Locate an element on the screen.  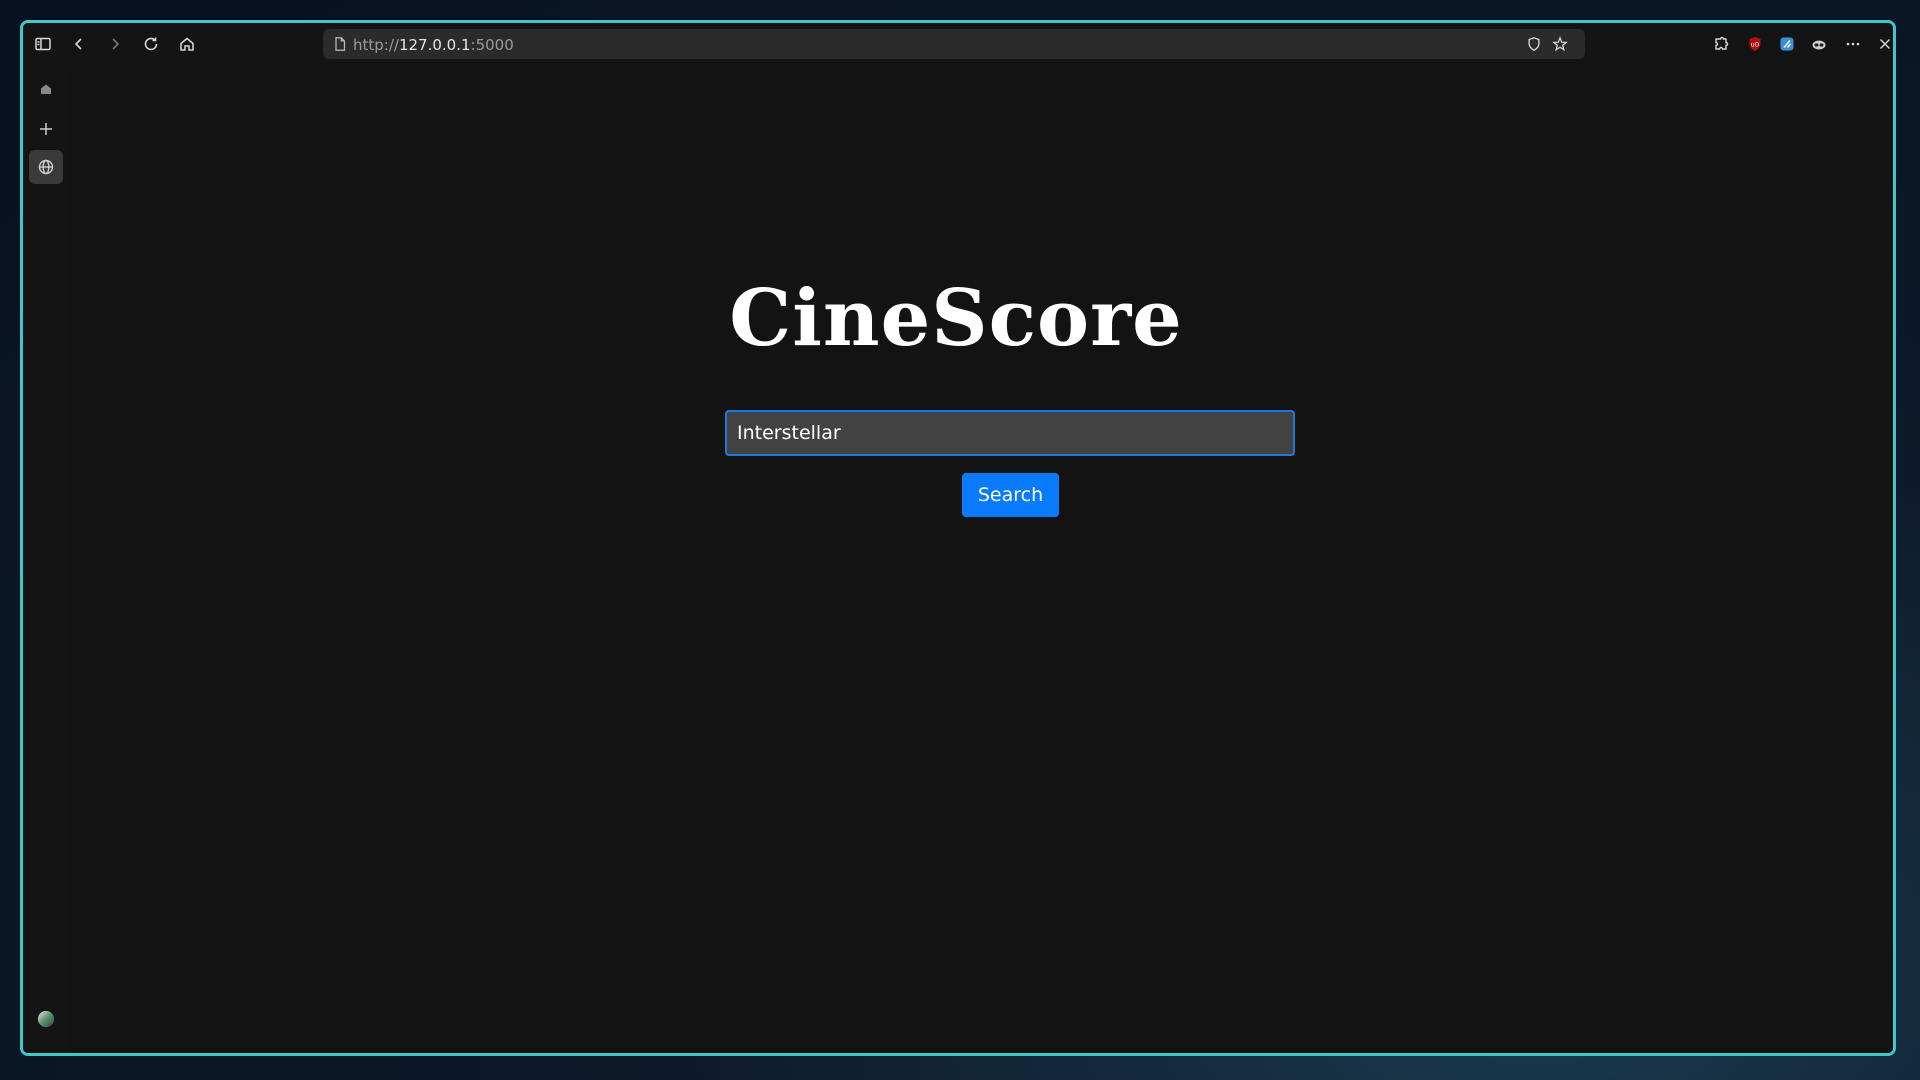
star-icon is located at coordinates (1560, 44).